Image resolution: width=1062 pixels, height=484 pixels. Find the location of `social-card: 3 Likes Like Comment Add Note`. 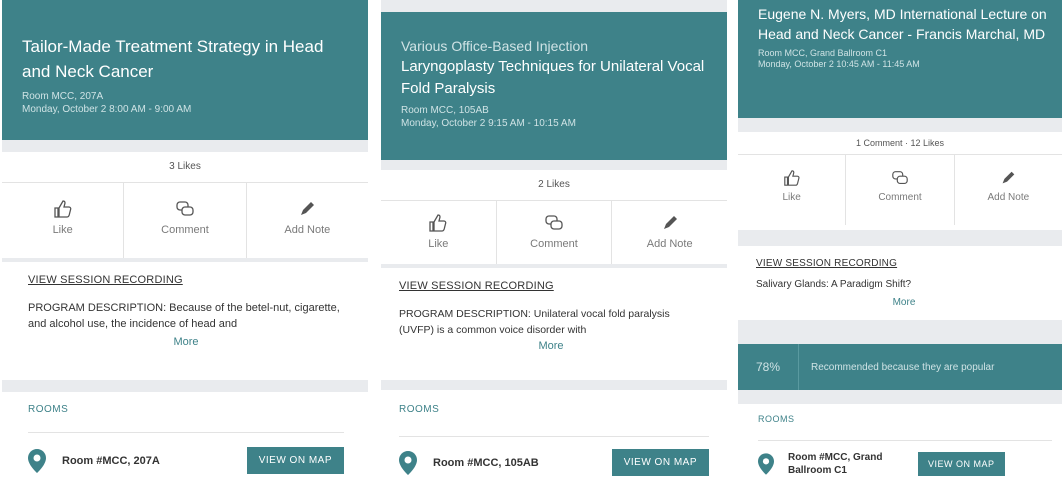

social-card: 3 Likes Like Comment Add Note is located at coordinates (185, 205).